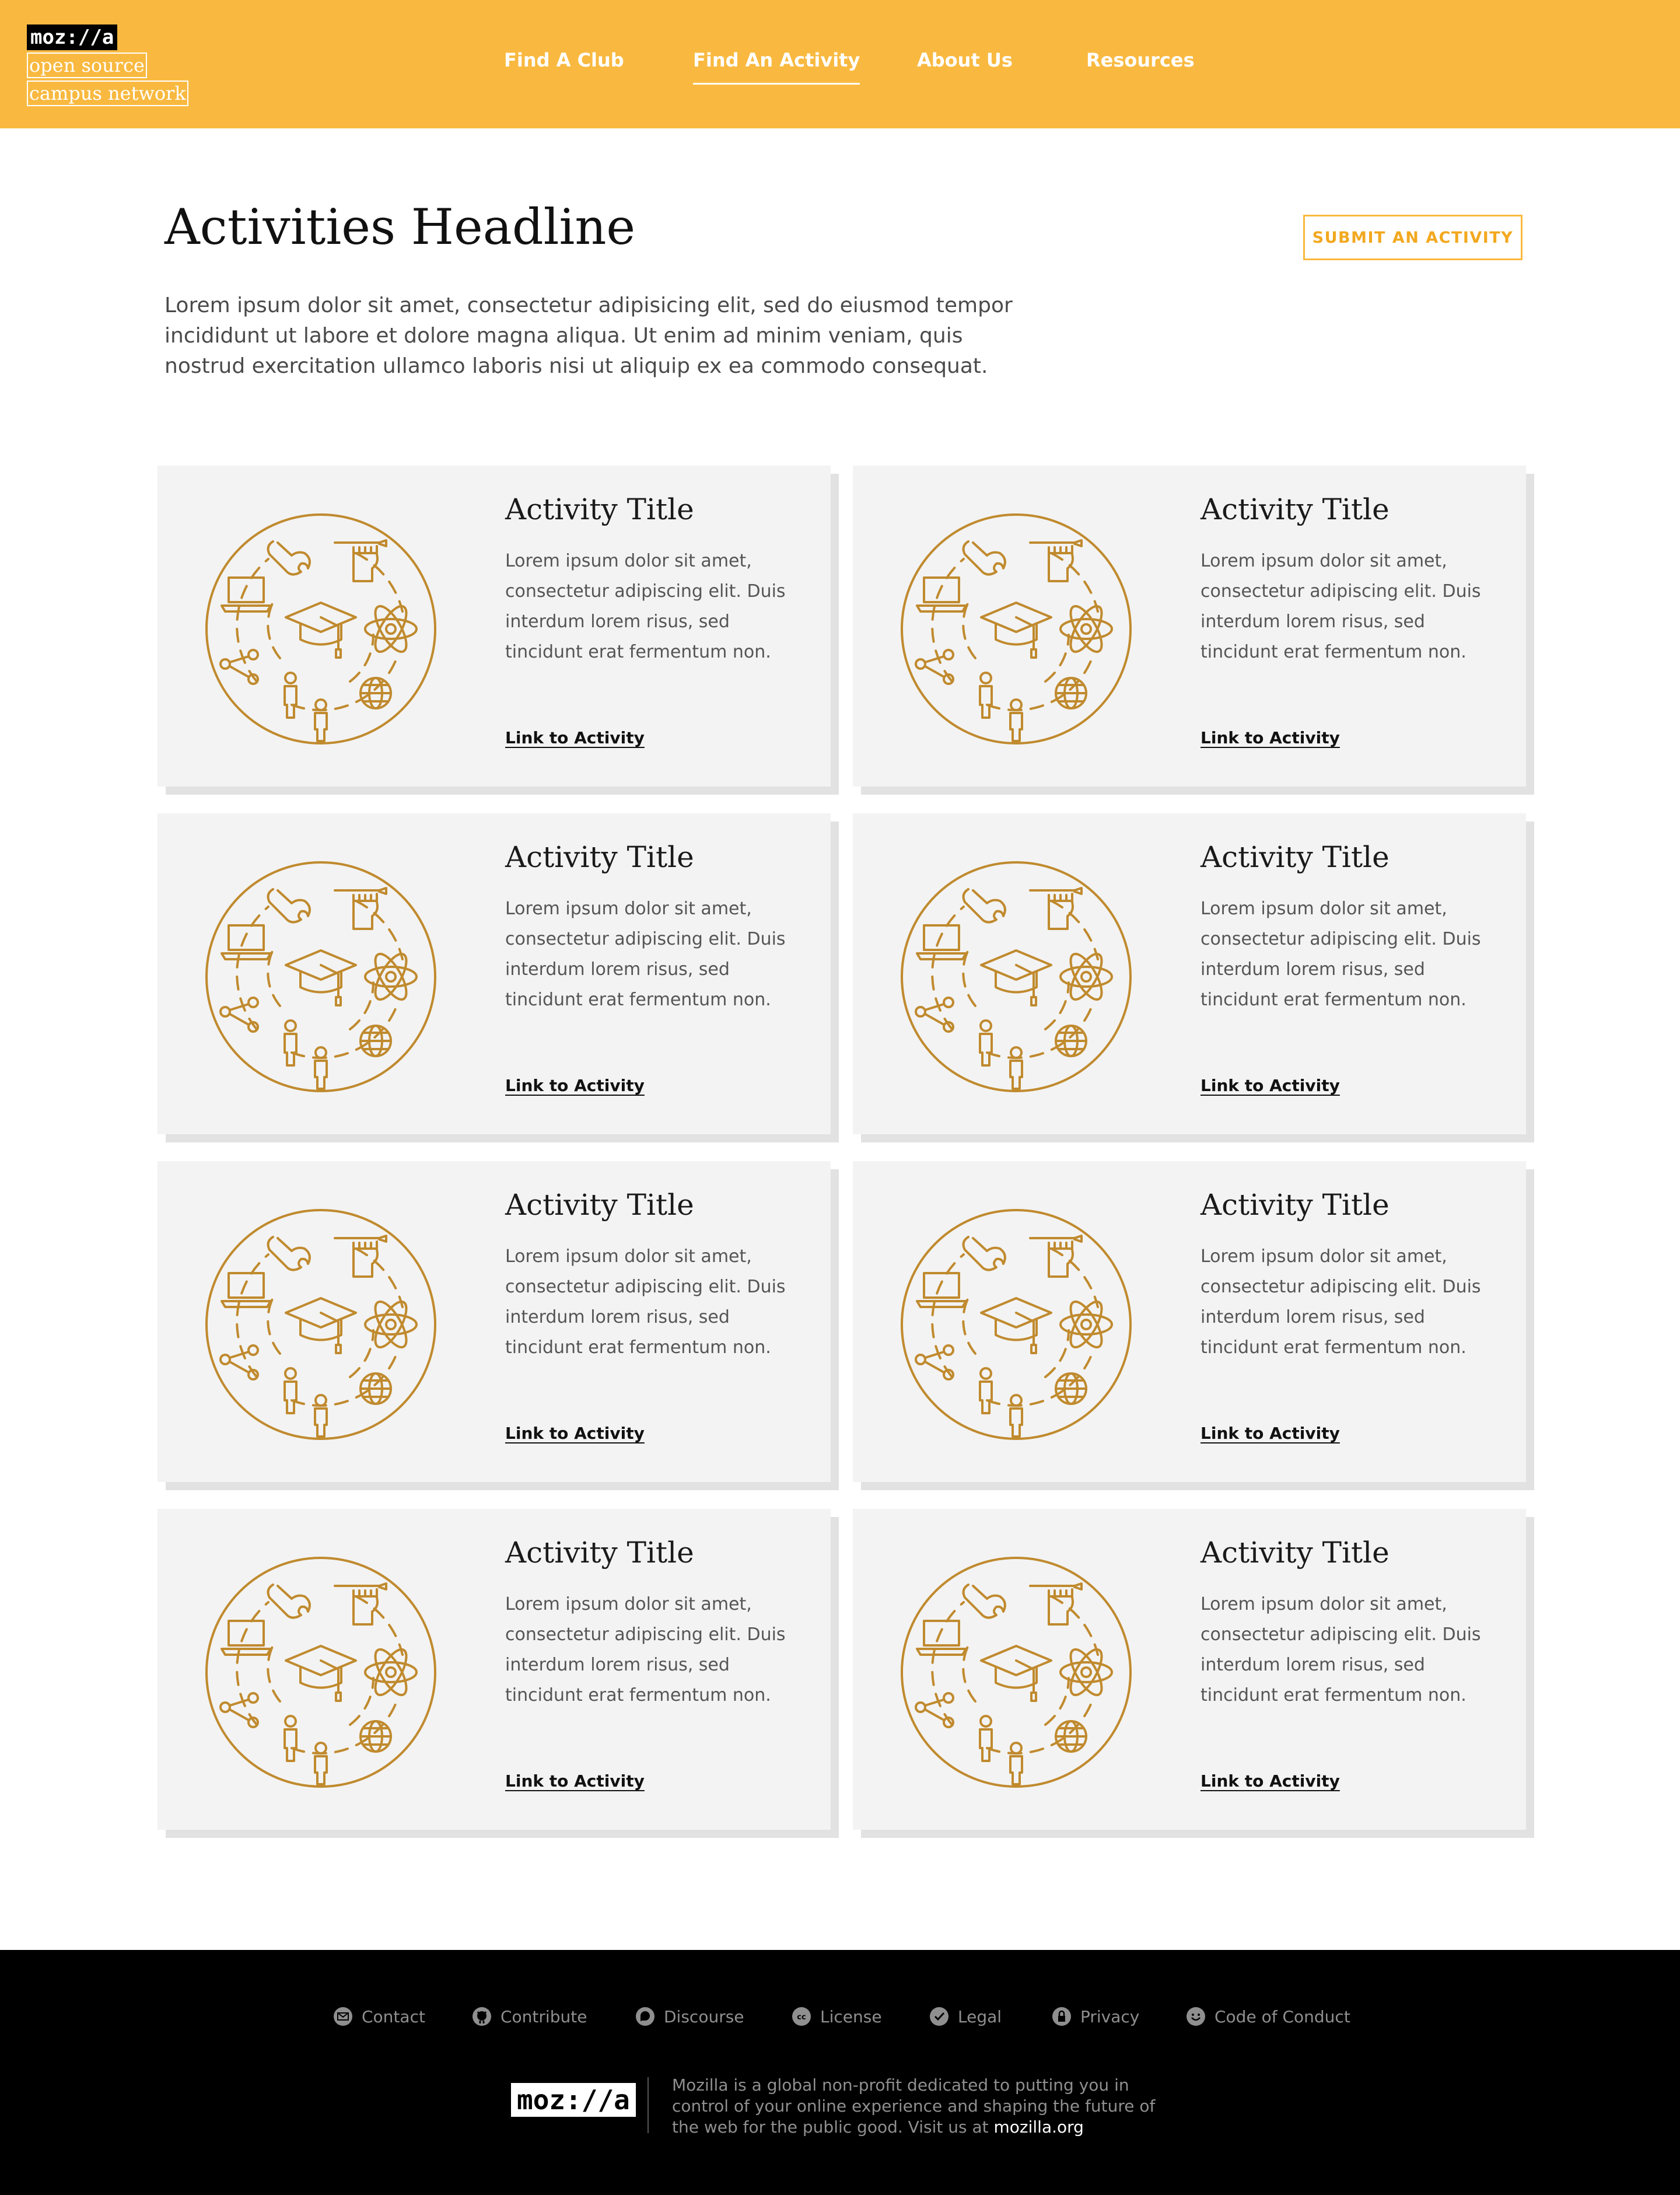 The width and height of the screenshot is (1680, 2195). I want to click on nav-find-a-club: Find A Club, so click(564, 60).